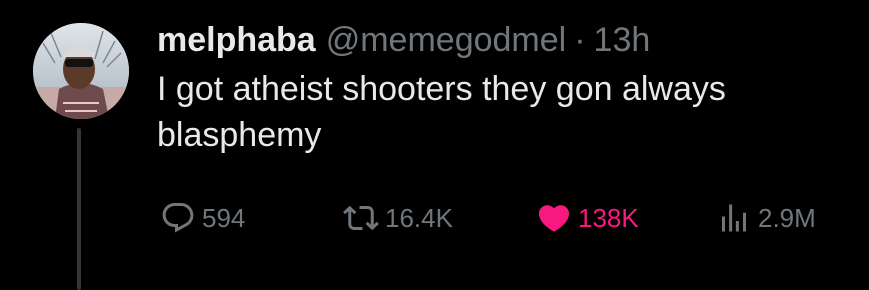  I want to click on tweet-header: melphaba @memegodmel · 13h, so click(507, 40).